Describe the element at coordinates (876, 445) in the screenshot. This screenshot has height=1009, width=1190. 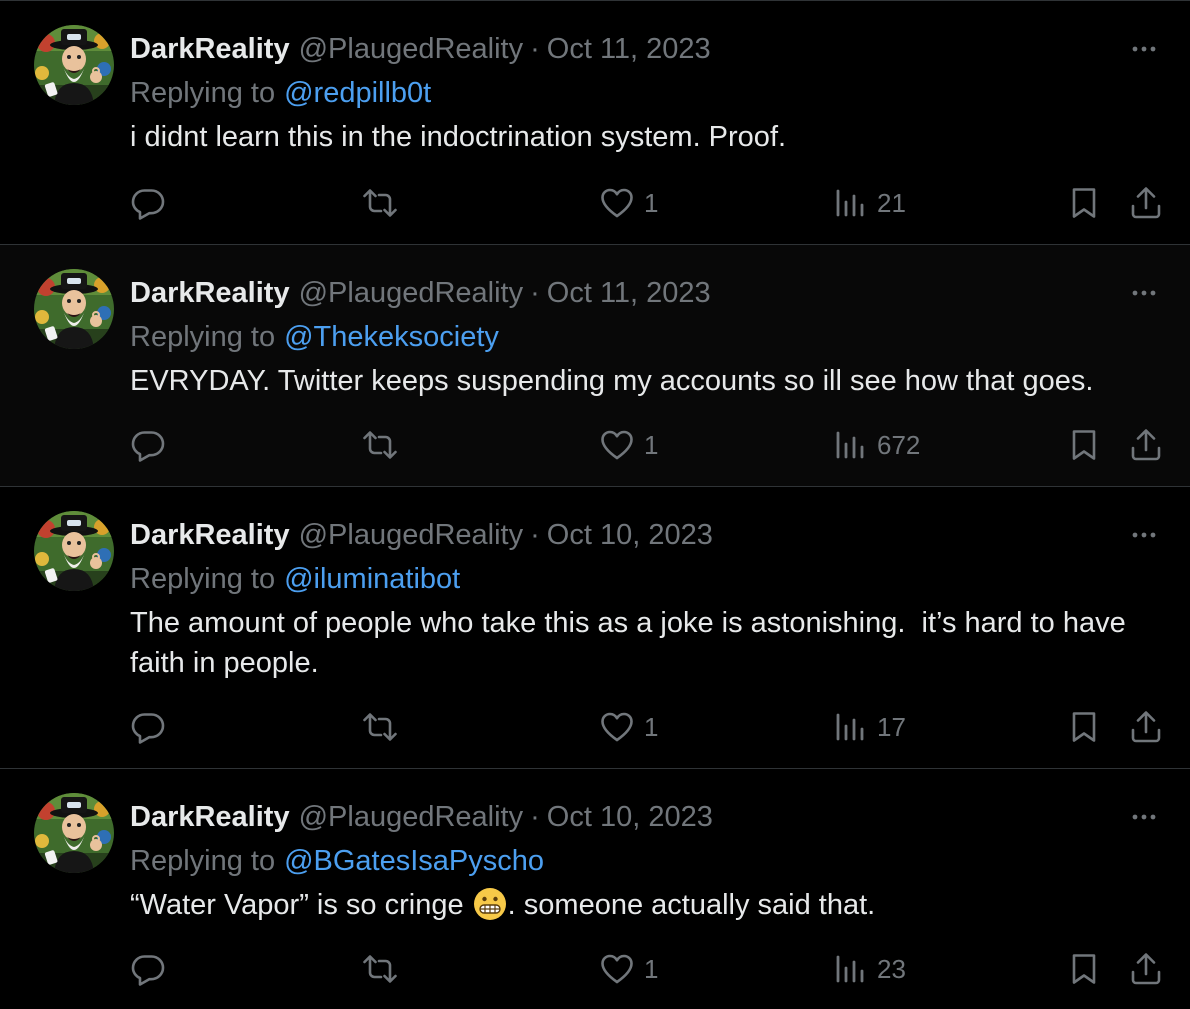
I see `views-button: 672` at that location.